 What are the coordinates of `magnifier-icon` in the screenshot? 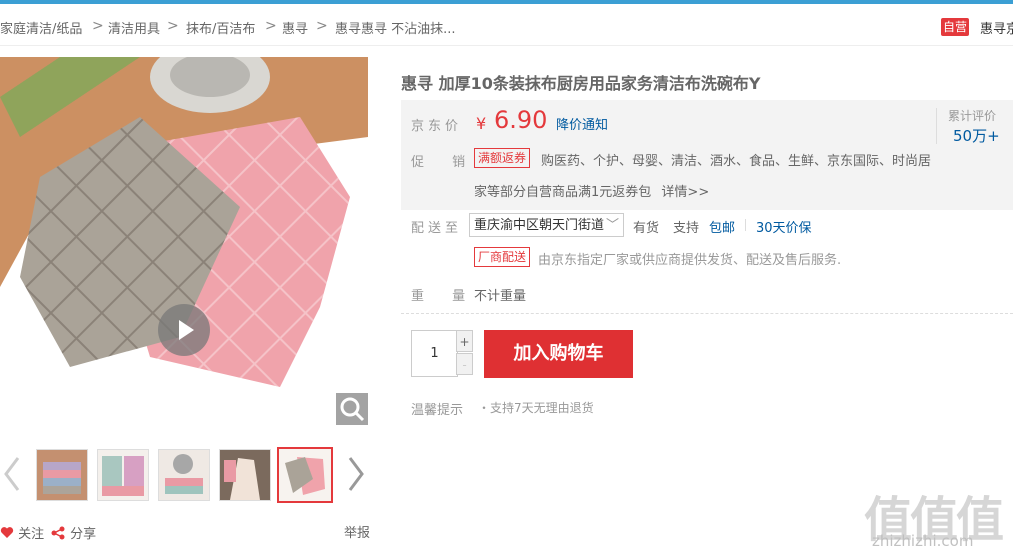 It's located at (352, 409).